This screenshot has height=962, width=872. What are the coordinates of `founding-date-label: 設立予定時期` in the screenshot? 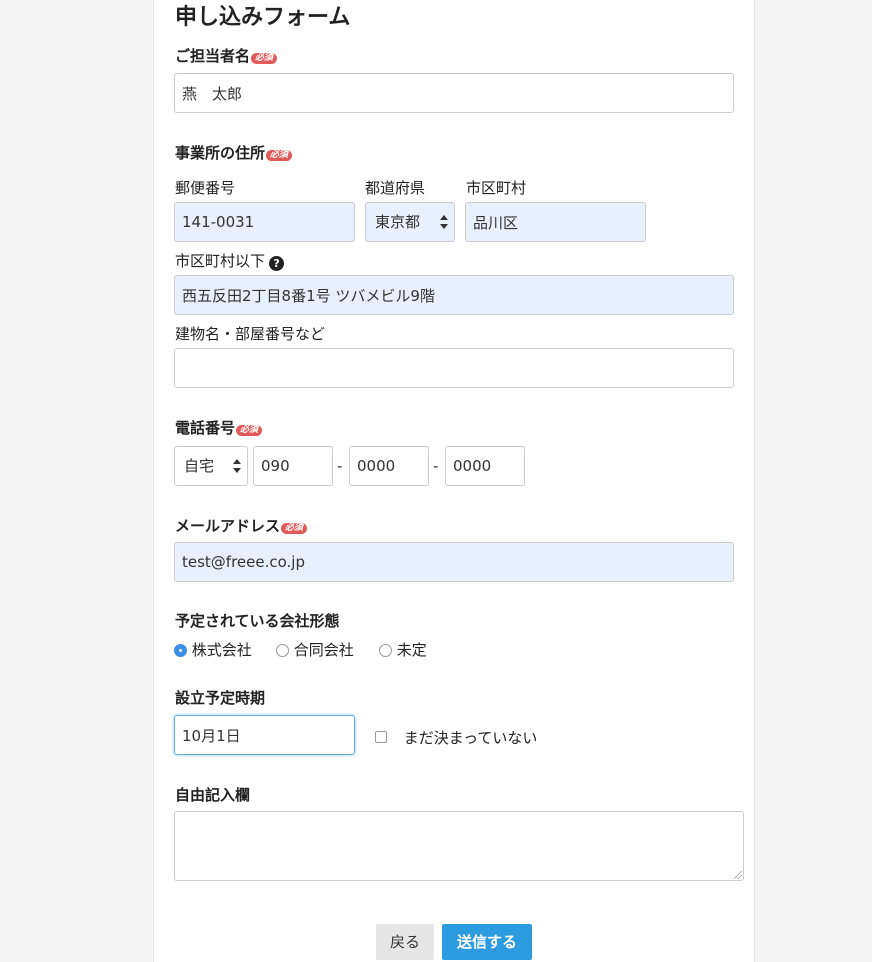 It's located at (220, 698).